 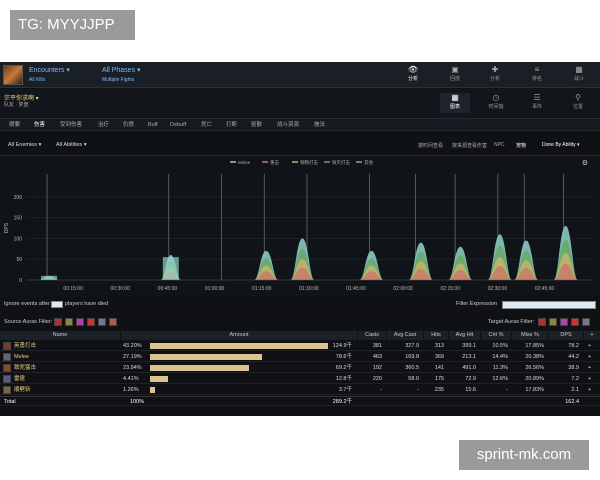 What do you see at coordinates (178, 125) in the screenshot?
I see `tab-debuffs: Debuff` at bounding box center [178, 125].